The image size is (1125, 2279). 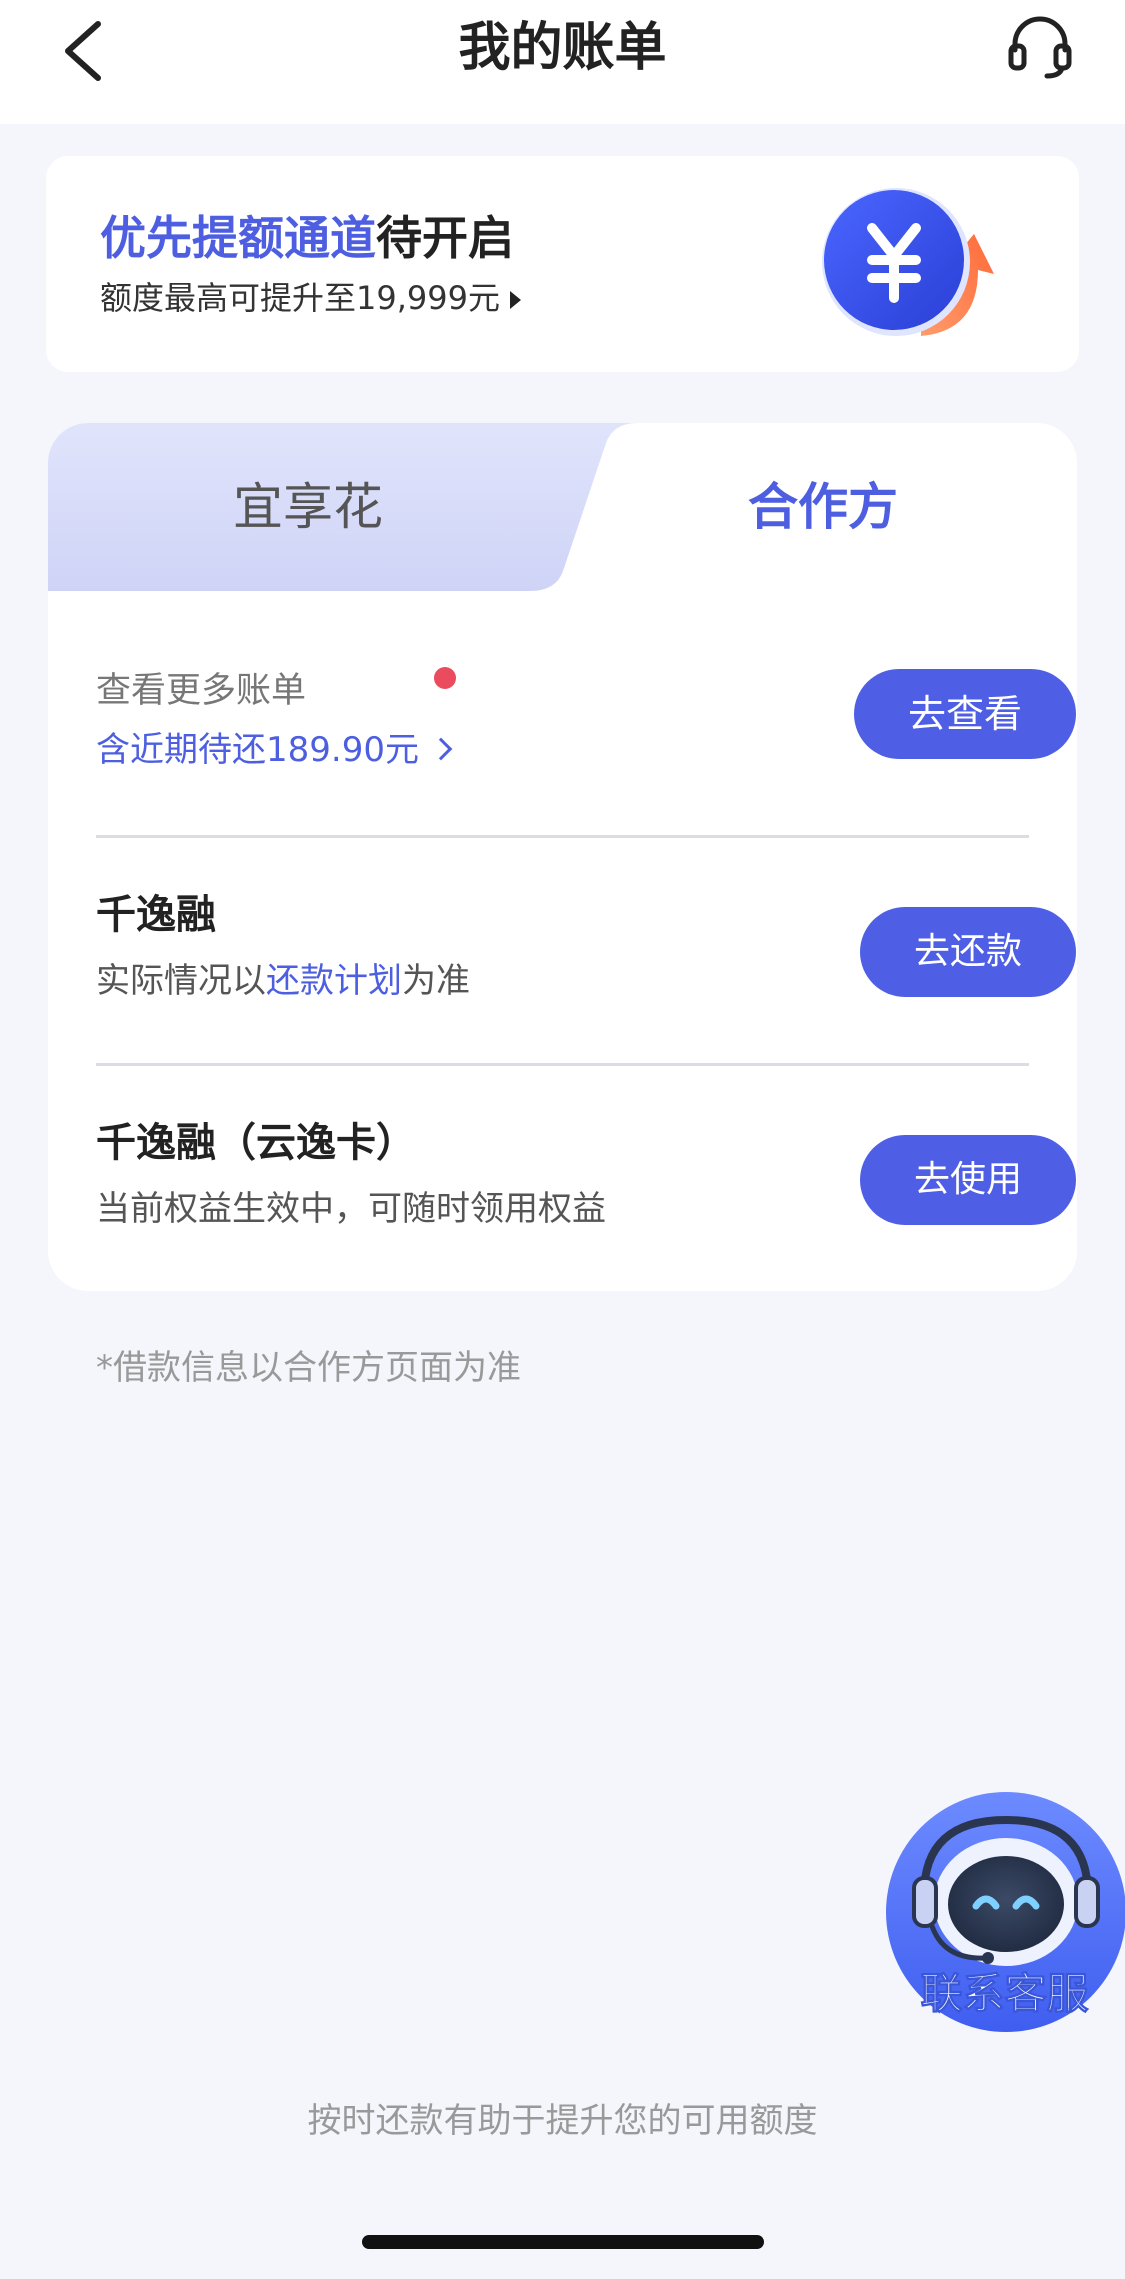 What do you see at coordinates (965, 714) in the screenshot?
I see `view-bills-button: 去查看` at bounding box center [965, 714].